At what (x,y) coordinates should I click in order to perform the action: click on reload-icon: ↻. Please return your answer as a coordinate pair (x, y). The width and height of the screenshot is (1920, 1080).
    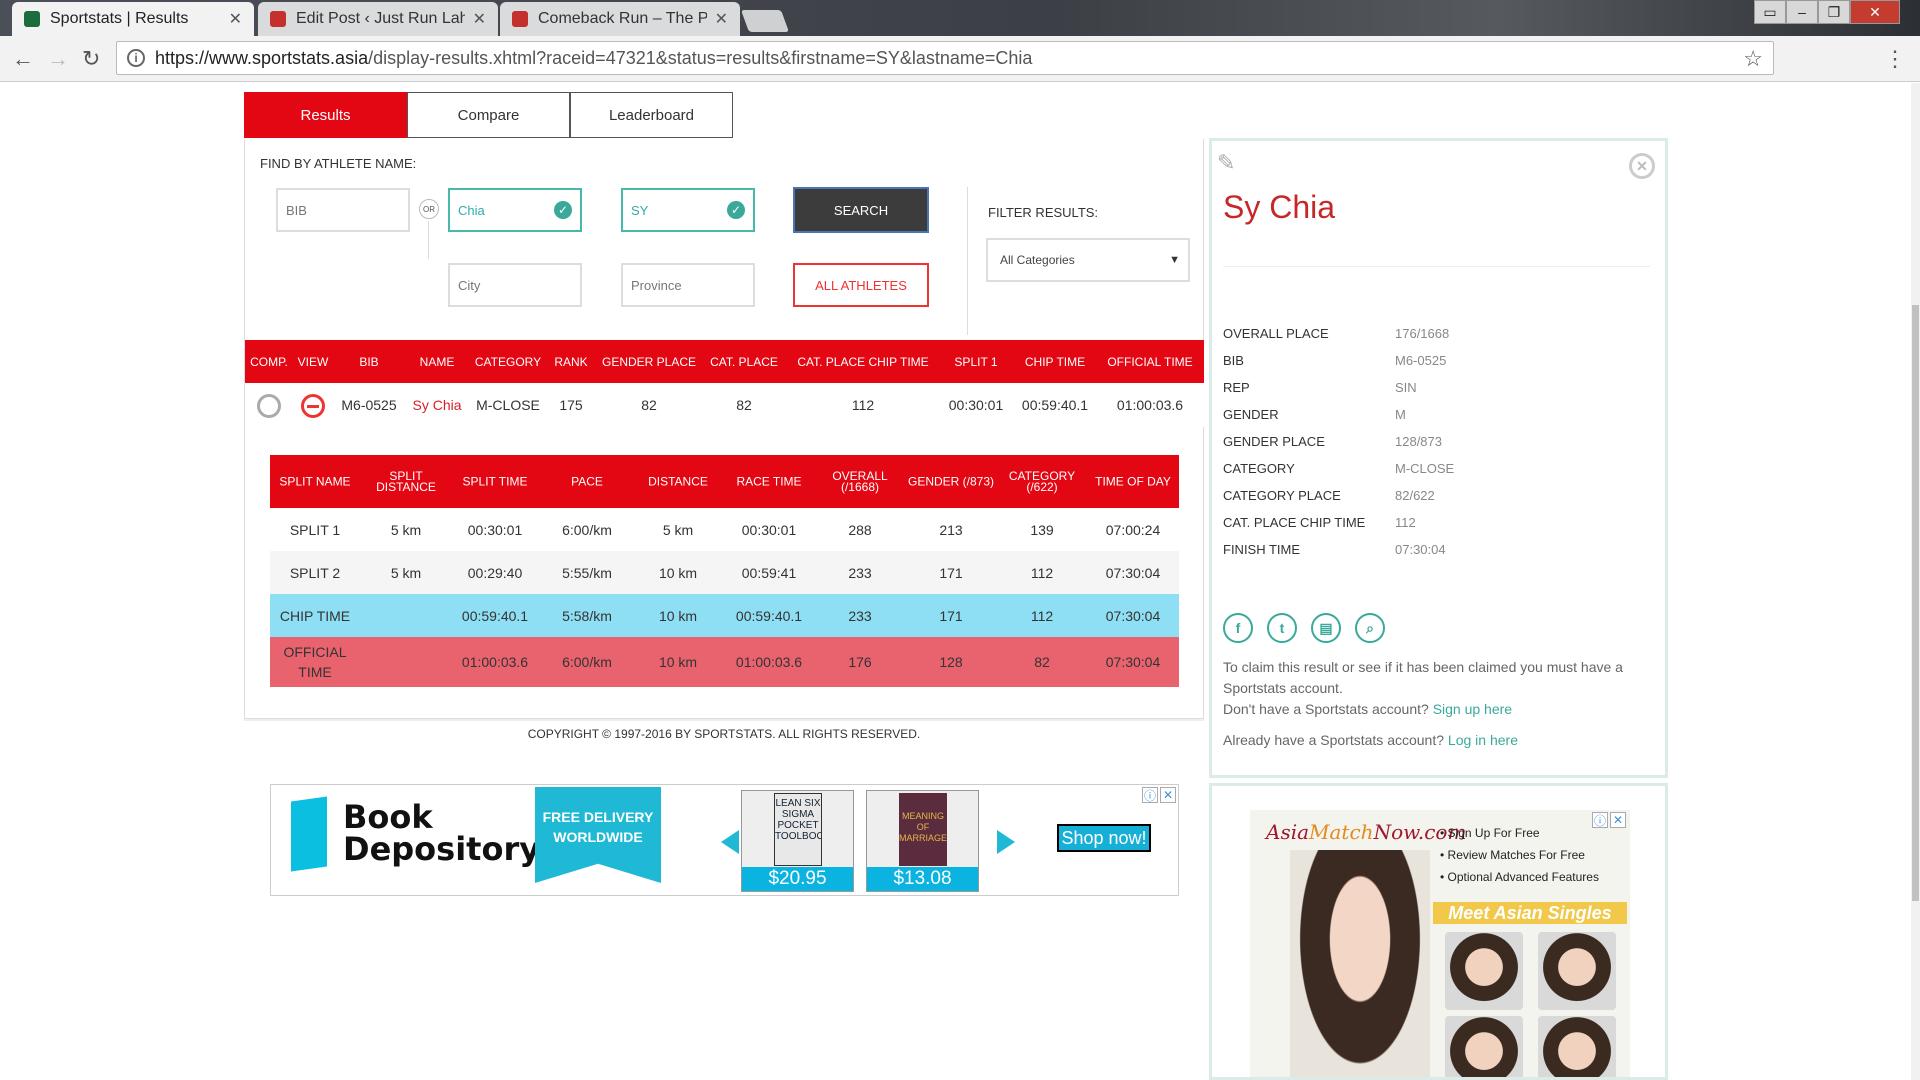
    Looking at the image, I should click on (91, 59).